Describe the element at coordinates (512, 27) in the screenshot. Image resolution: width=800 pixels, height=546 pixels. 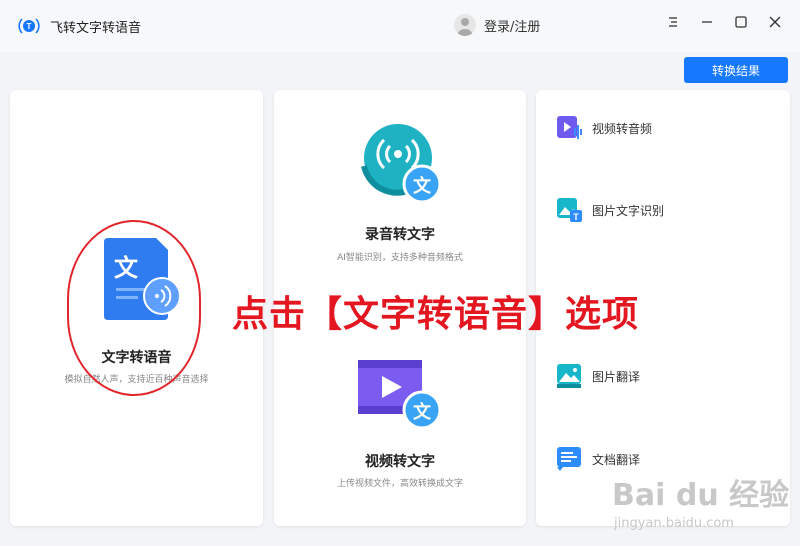
I see `login-label: 登录/注册` at that location.